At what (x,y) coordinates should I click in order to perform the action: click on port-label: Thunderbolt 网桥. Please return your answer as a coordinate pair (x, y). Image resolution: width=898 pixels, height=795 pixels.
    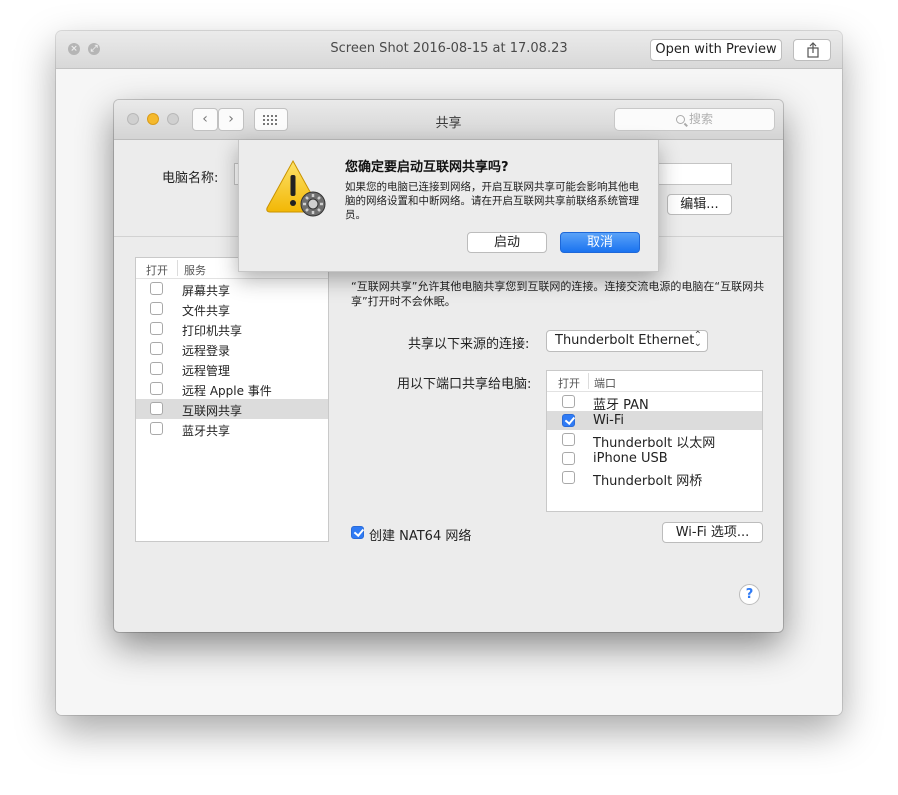
    Looking at the image, I should click on (648, 481).